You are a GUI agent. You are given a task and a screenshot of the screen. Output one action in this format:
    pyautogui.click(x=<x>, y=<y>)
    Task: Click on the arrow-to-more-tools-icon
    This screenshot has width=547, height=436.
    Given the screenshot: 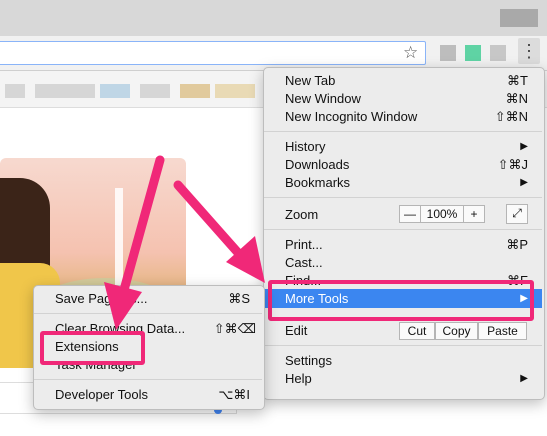 What is the action you would take?
    pyautogui.click(x=209, y=220)
    